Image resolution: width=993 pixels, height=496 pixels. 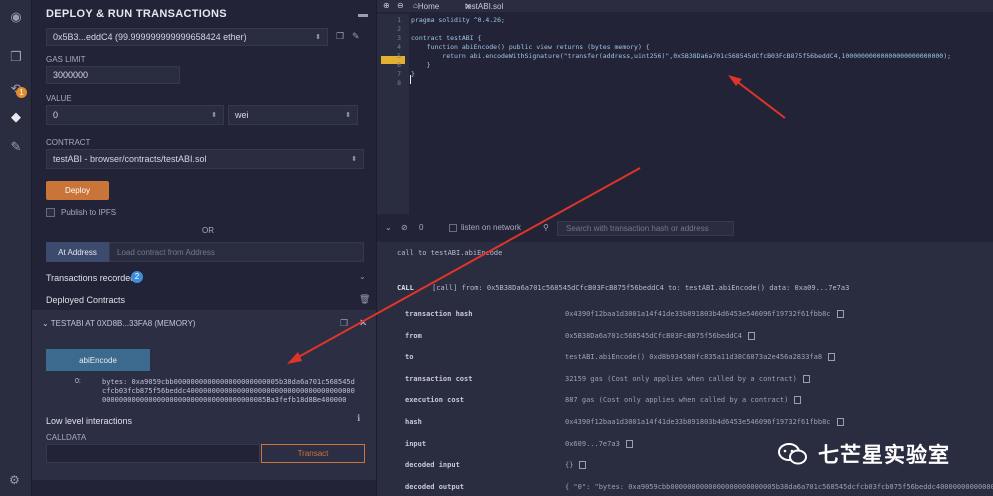 What do you see at coordinates (491, 227) in the screenshot?
I see `listen-label: listen on network` at bounding box center [491, 227].